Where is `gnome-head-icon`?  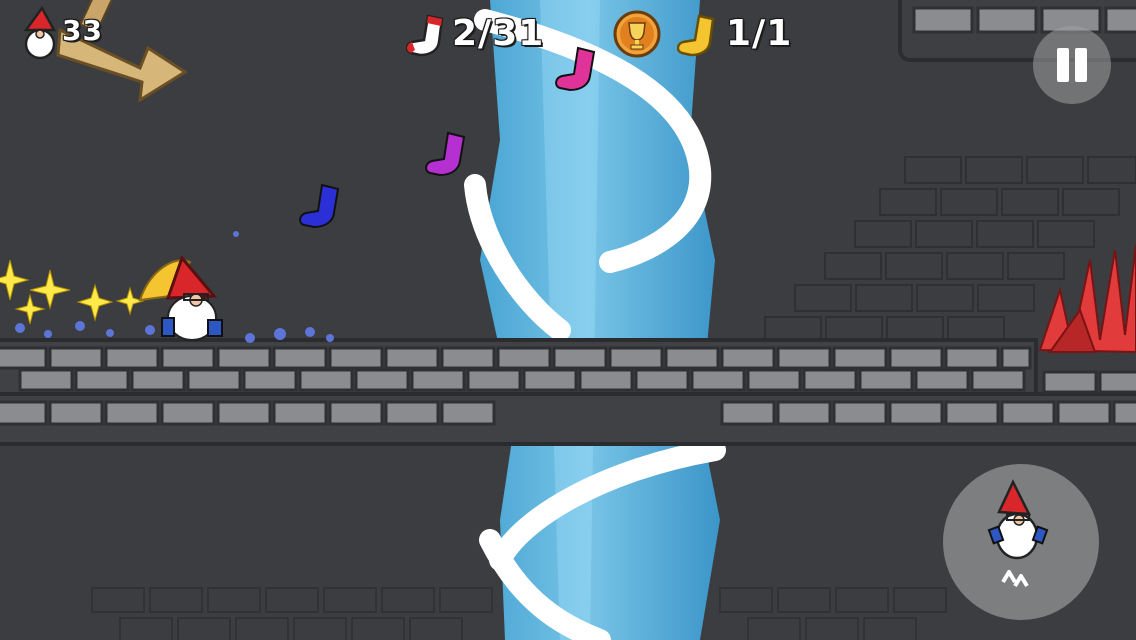
gnome-head-icon is located at coordinates (40, 33).